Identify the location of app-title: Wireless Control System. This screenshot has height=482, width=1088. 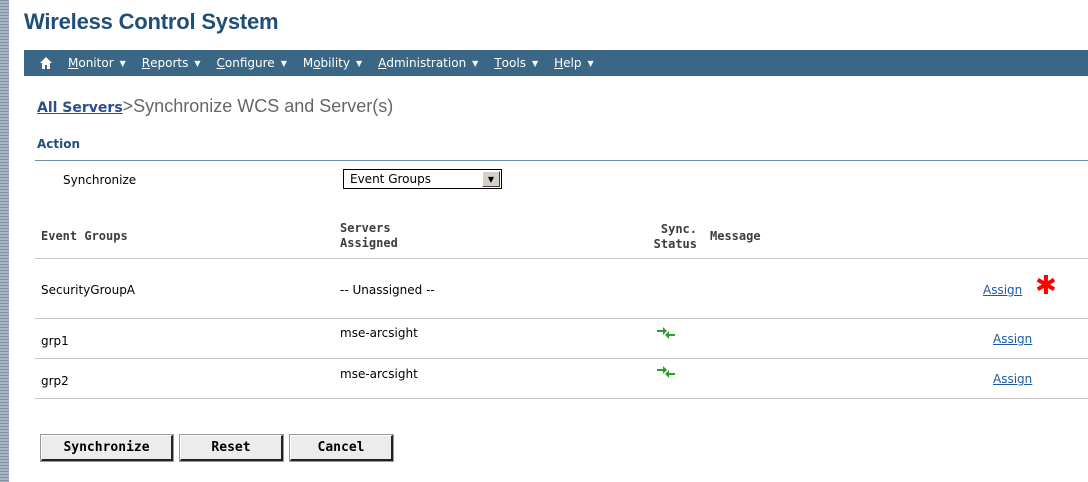
(151, 21).